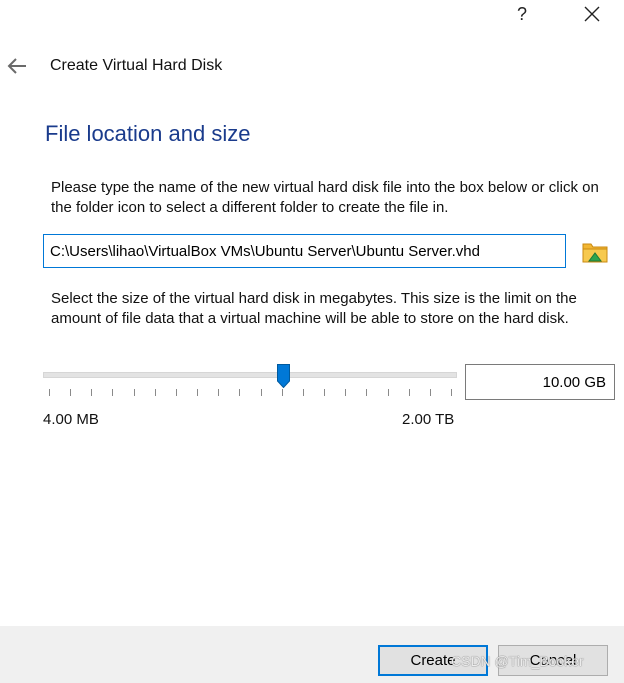  What do you see at coordinates (433, 660) in the screenshot?
I see `create-button: Create` at bounding box center [433, 660].